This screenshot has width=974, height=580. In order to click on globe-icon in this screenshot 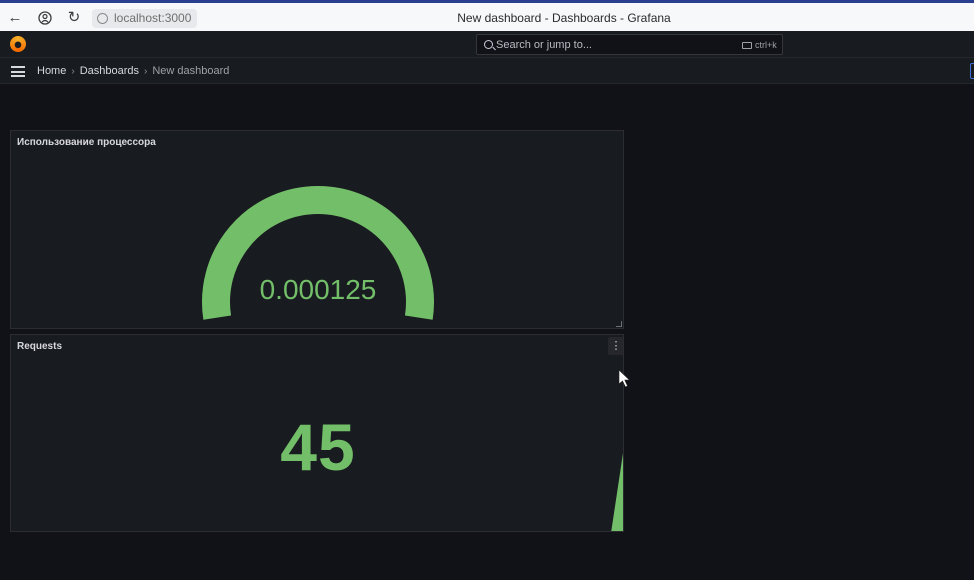, I will do `click(102, 18)`.